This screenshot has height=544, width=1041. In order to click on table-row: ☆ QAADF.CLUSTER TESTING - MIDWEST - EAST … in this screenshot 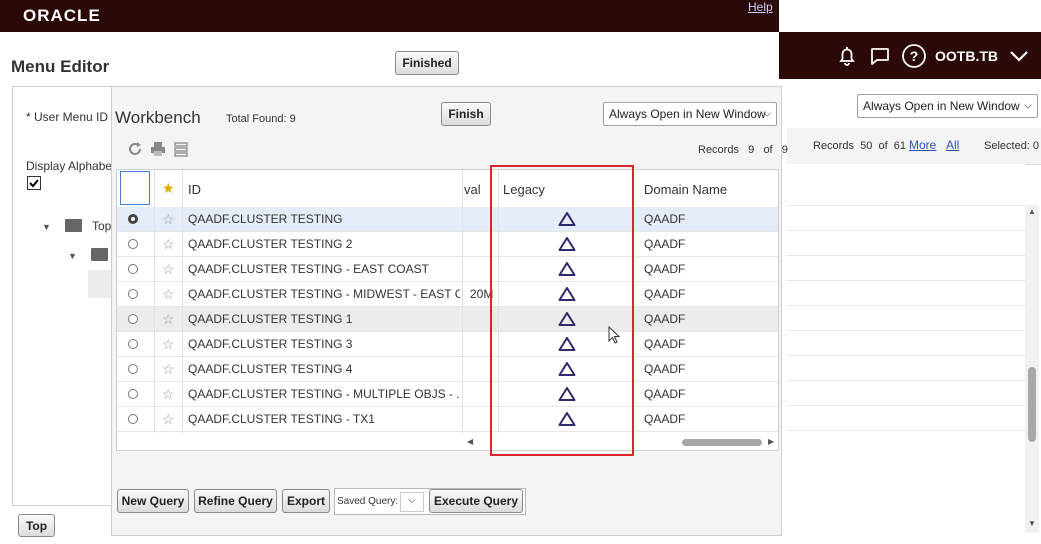, I will do `click(447, 294)`.